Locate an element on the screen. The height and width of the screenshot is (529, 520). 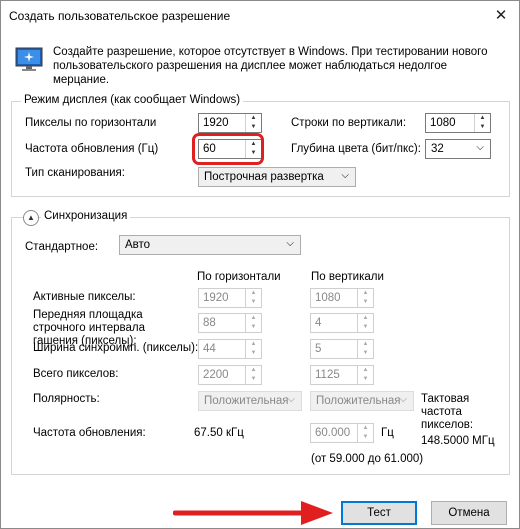
refresh-rate-label: Частота обновления (Гц) is located at coordinates (92, 149).